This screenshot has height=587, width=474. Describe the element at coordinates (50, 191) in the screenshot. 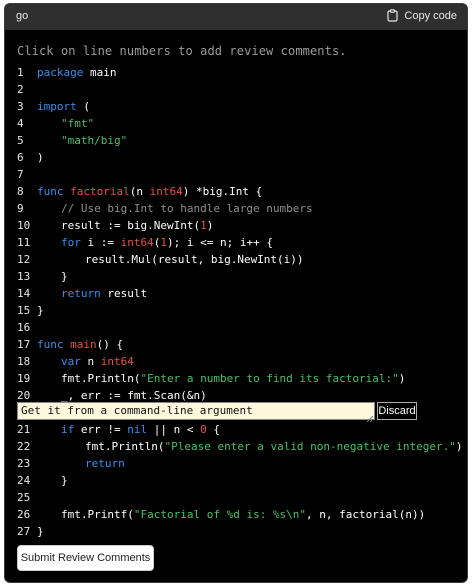

I see `code-token: func` at that location.